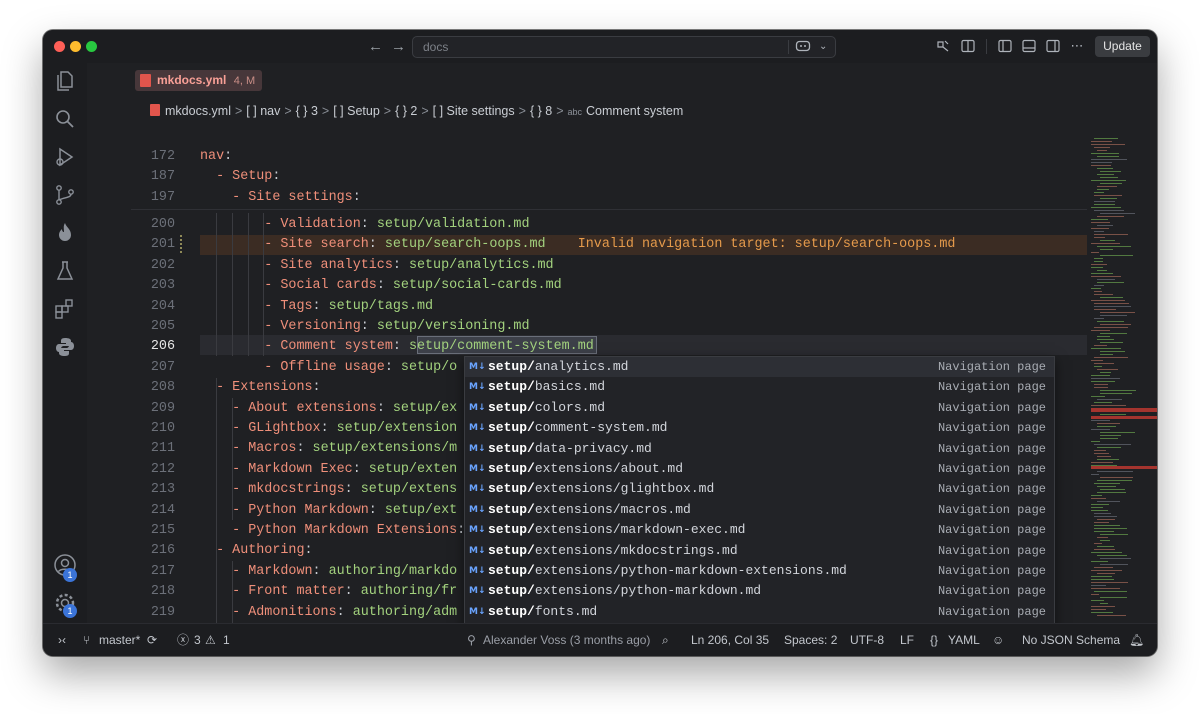 The image size is (1200, 714). Describe the element at coordinates (1136, 640) in the screenshot. I see `bell-icon: 🔔︎` at that location.